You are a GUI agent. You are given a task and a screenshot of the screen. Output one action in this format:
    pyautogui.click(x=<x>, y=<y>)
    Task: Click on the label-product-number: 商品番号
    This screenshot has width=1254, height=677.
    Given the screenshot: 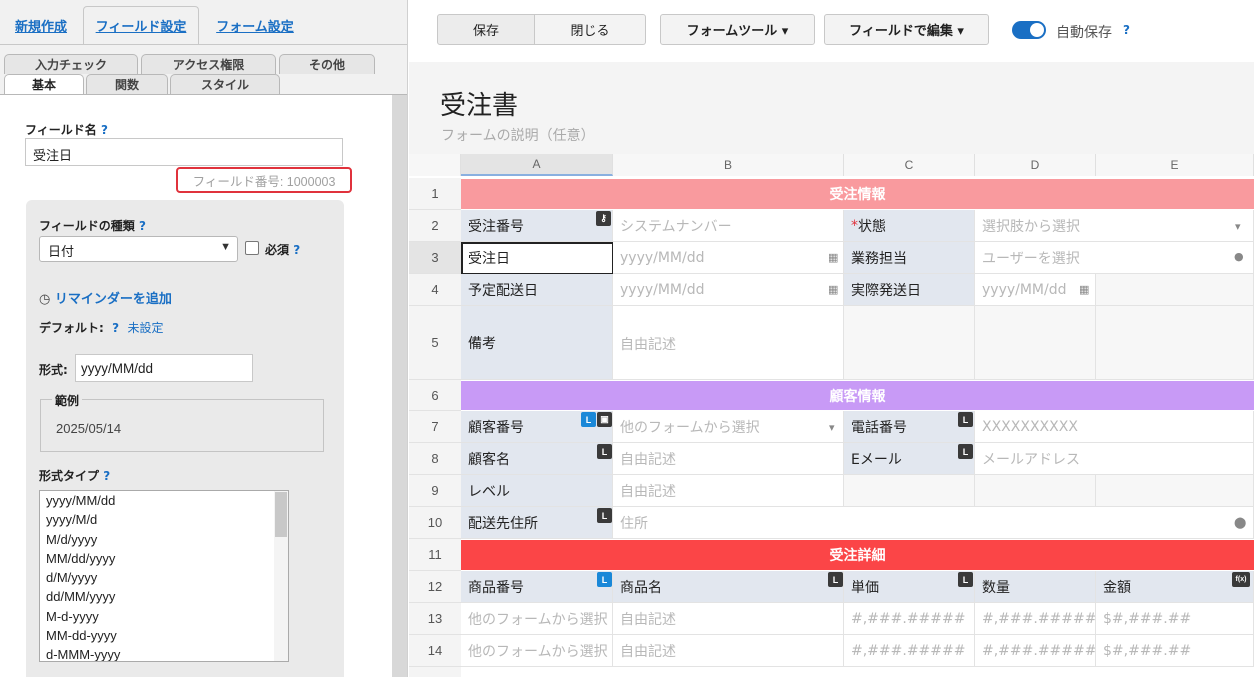 What is the action you would take?
    pyautogui.click(x=537, y=587)
    